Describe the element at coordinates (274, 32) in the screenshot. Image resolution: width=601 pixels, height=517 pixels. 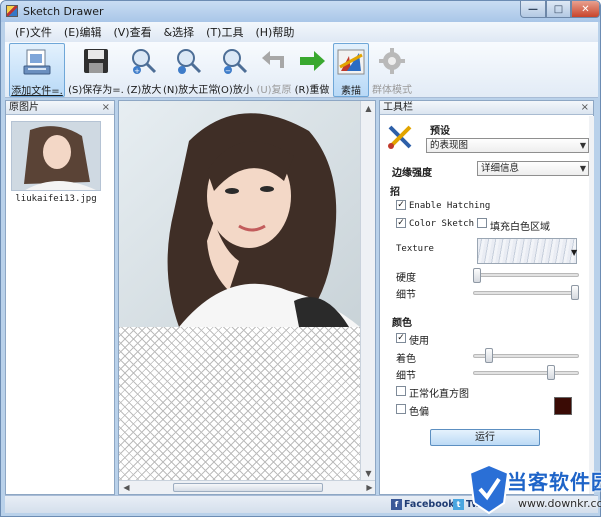
I see `menu-help: (H)帮助` at that location.